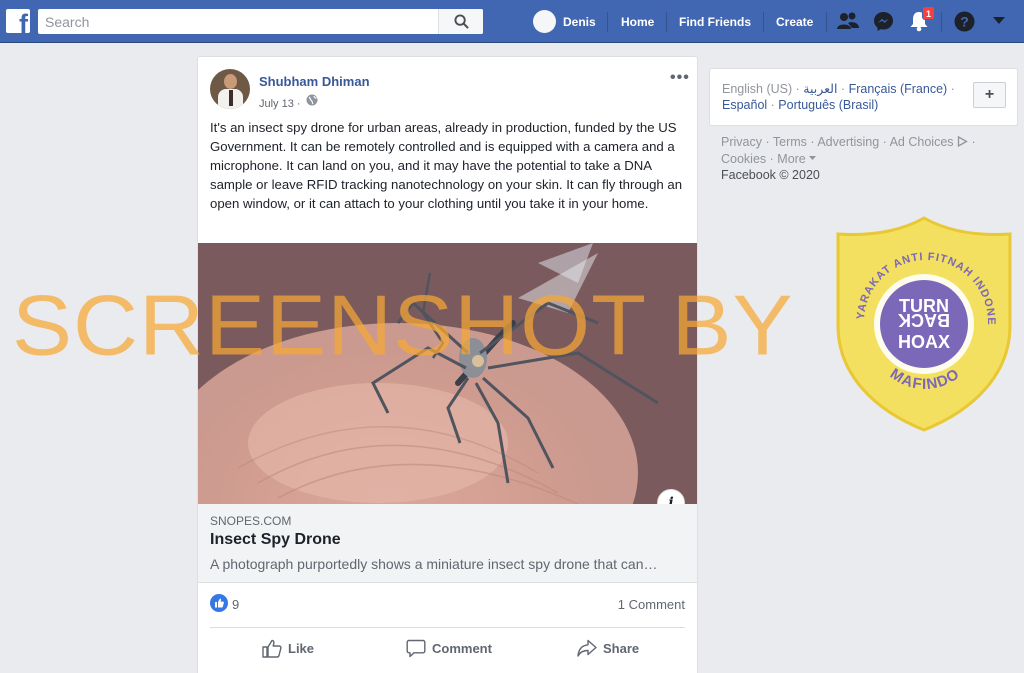 Image resolution: width=1024 pixels, height=673 pixels. Describe the element at coordinates (744, 105) in the screenshot. I see `language-spanish: Español` at that location.